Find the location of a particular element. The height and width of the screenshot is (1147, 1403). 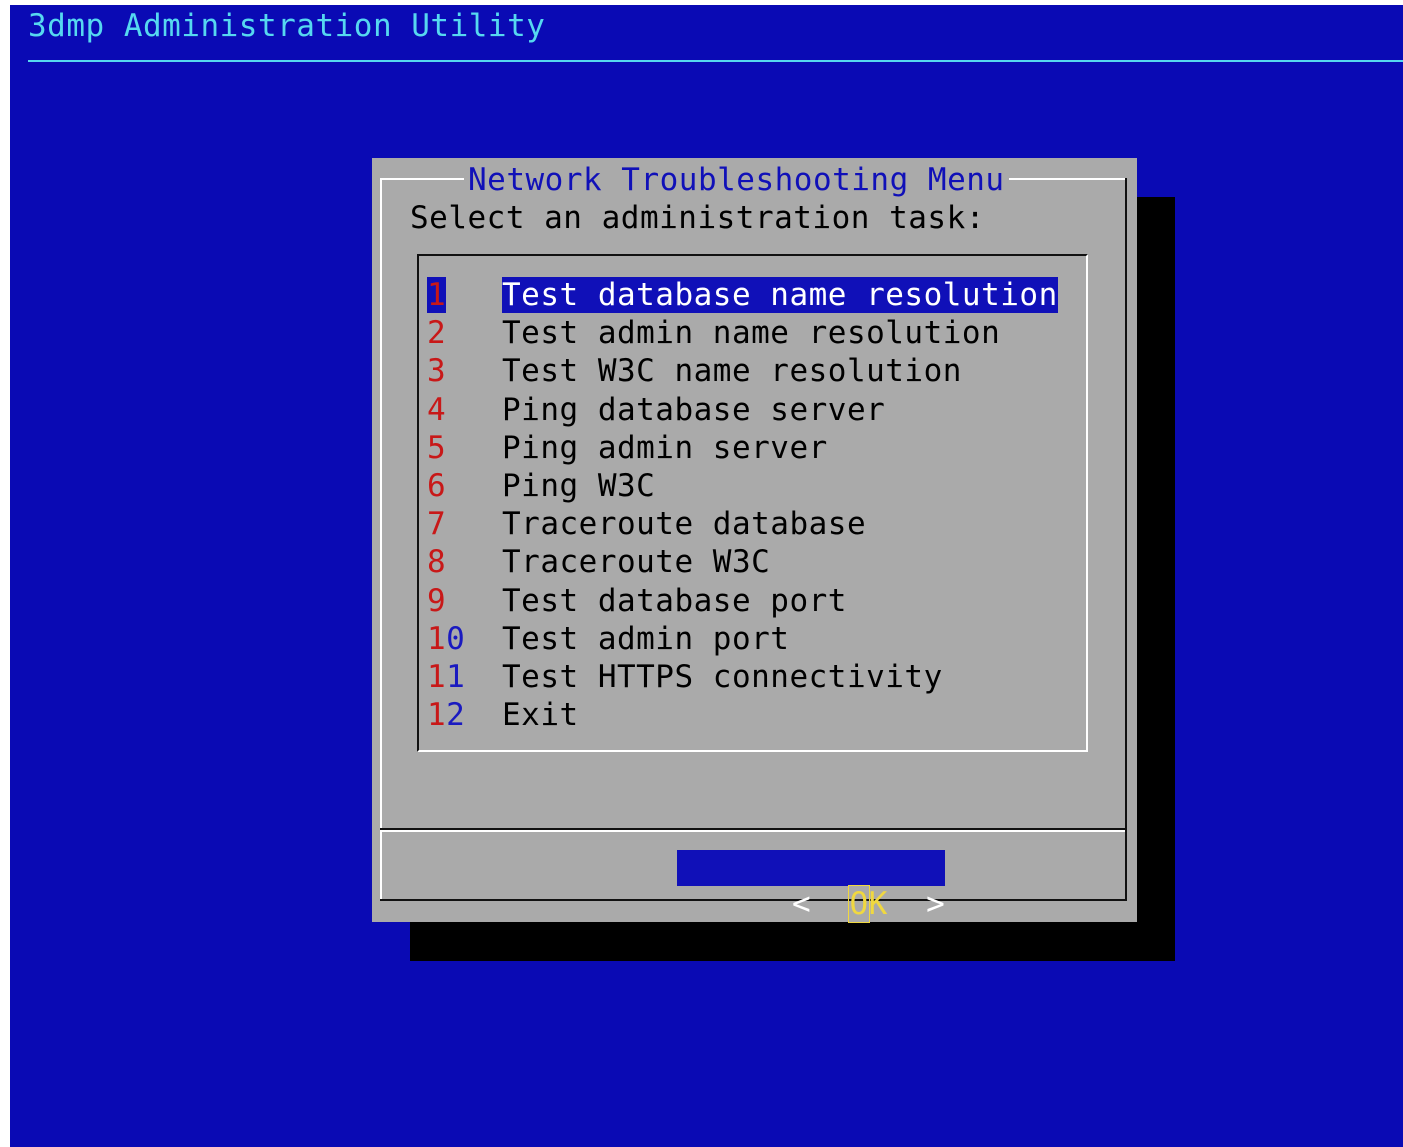

menu-item-label: Ping admin server is located at coordinates (665, 447).